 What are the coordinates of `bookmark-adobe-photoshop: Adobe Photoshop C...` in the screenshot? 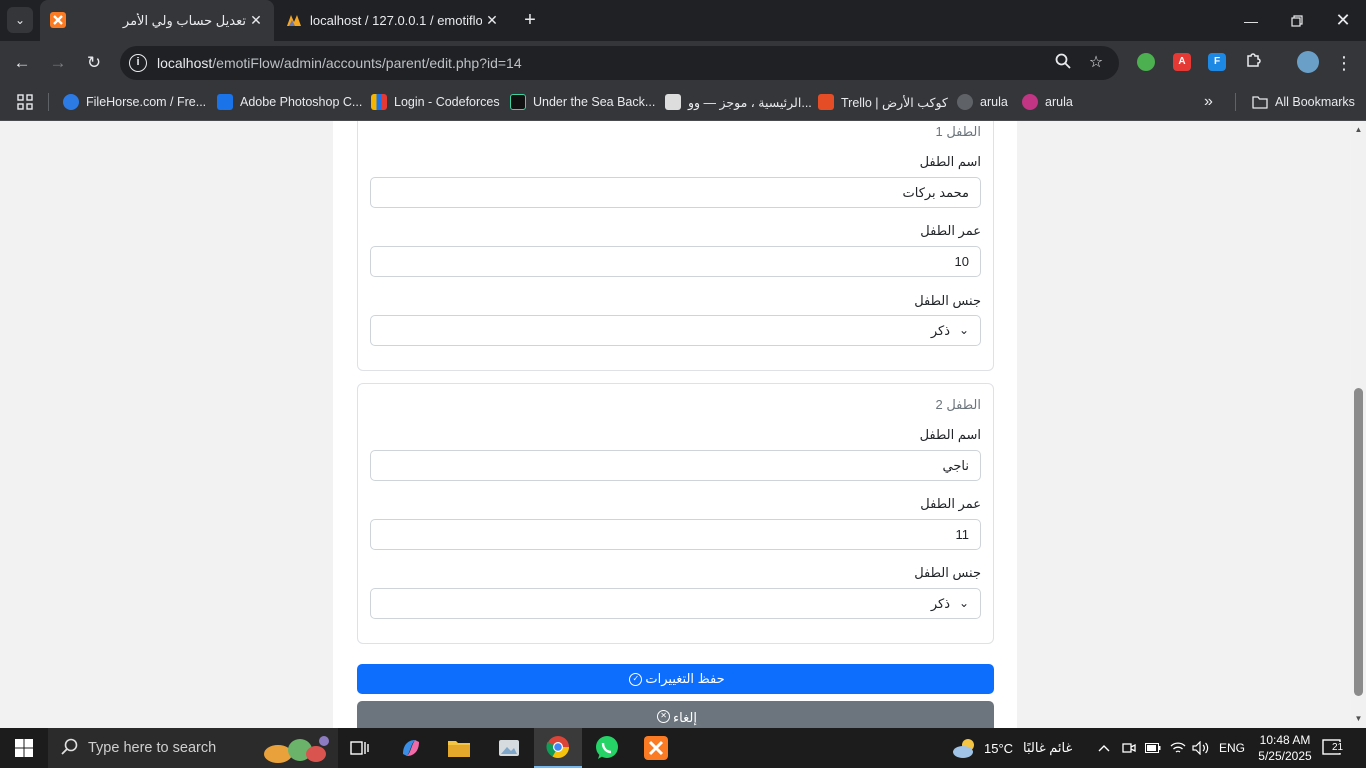 It's located at (289, 102).